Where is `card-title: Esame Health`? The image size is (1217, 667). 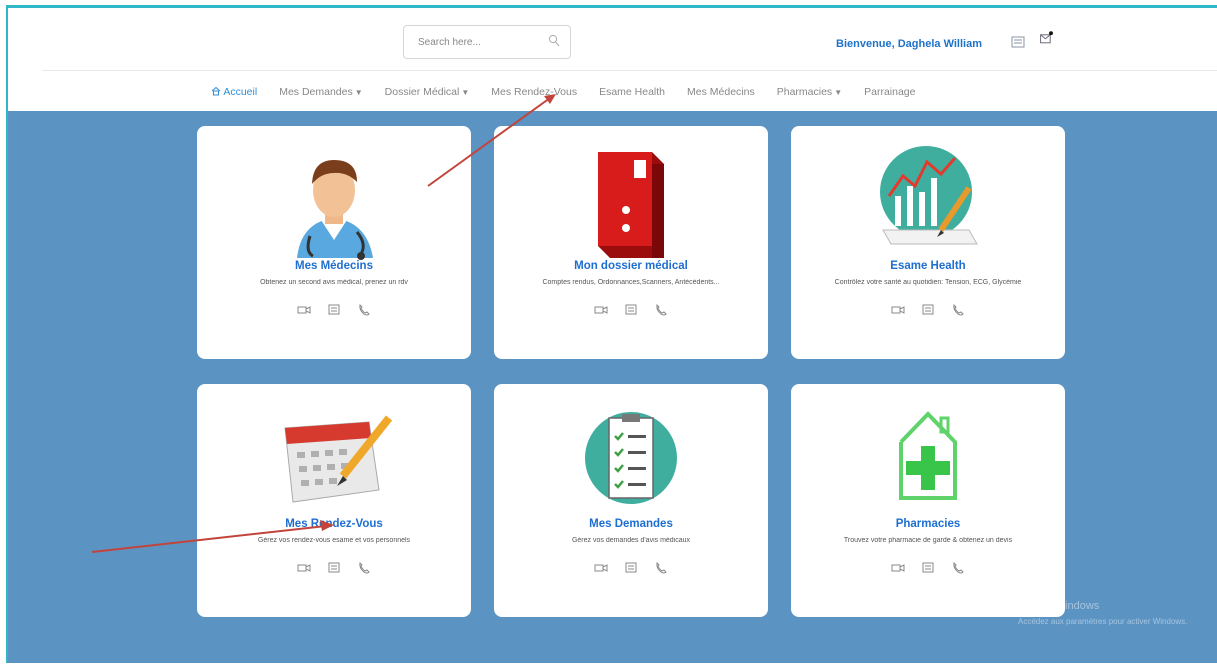 card-title: Esame Health is located at coordinates (928, 266).